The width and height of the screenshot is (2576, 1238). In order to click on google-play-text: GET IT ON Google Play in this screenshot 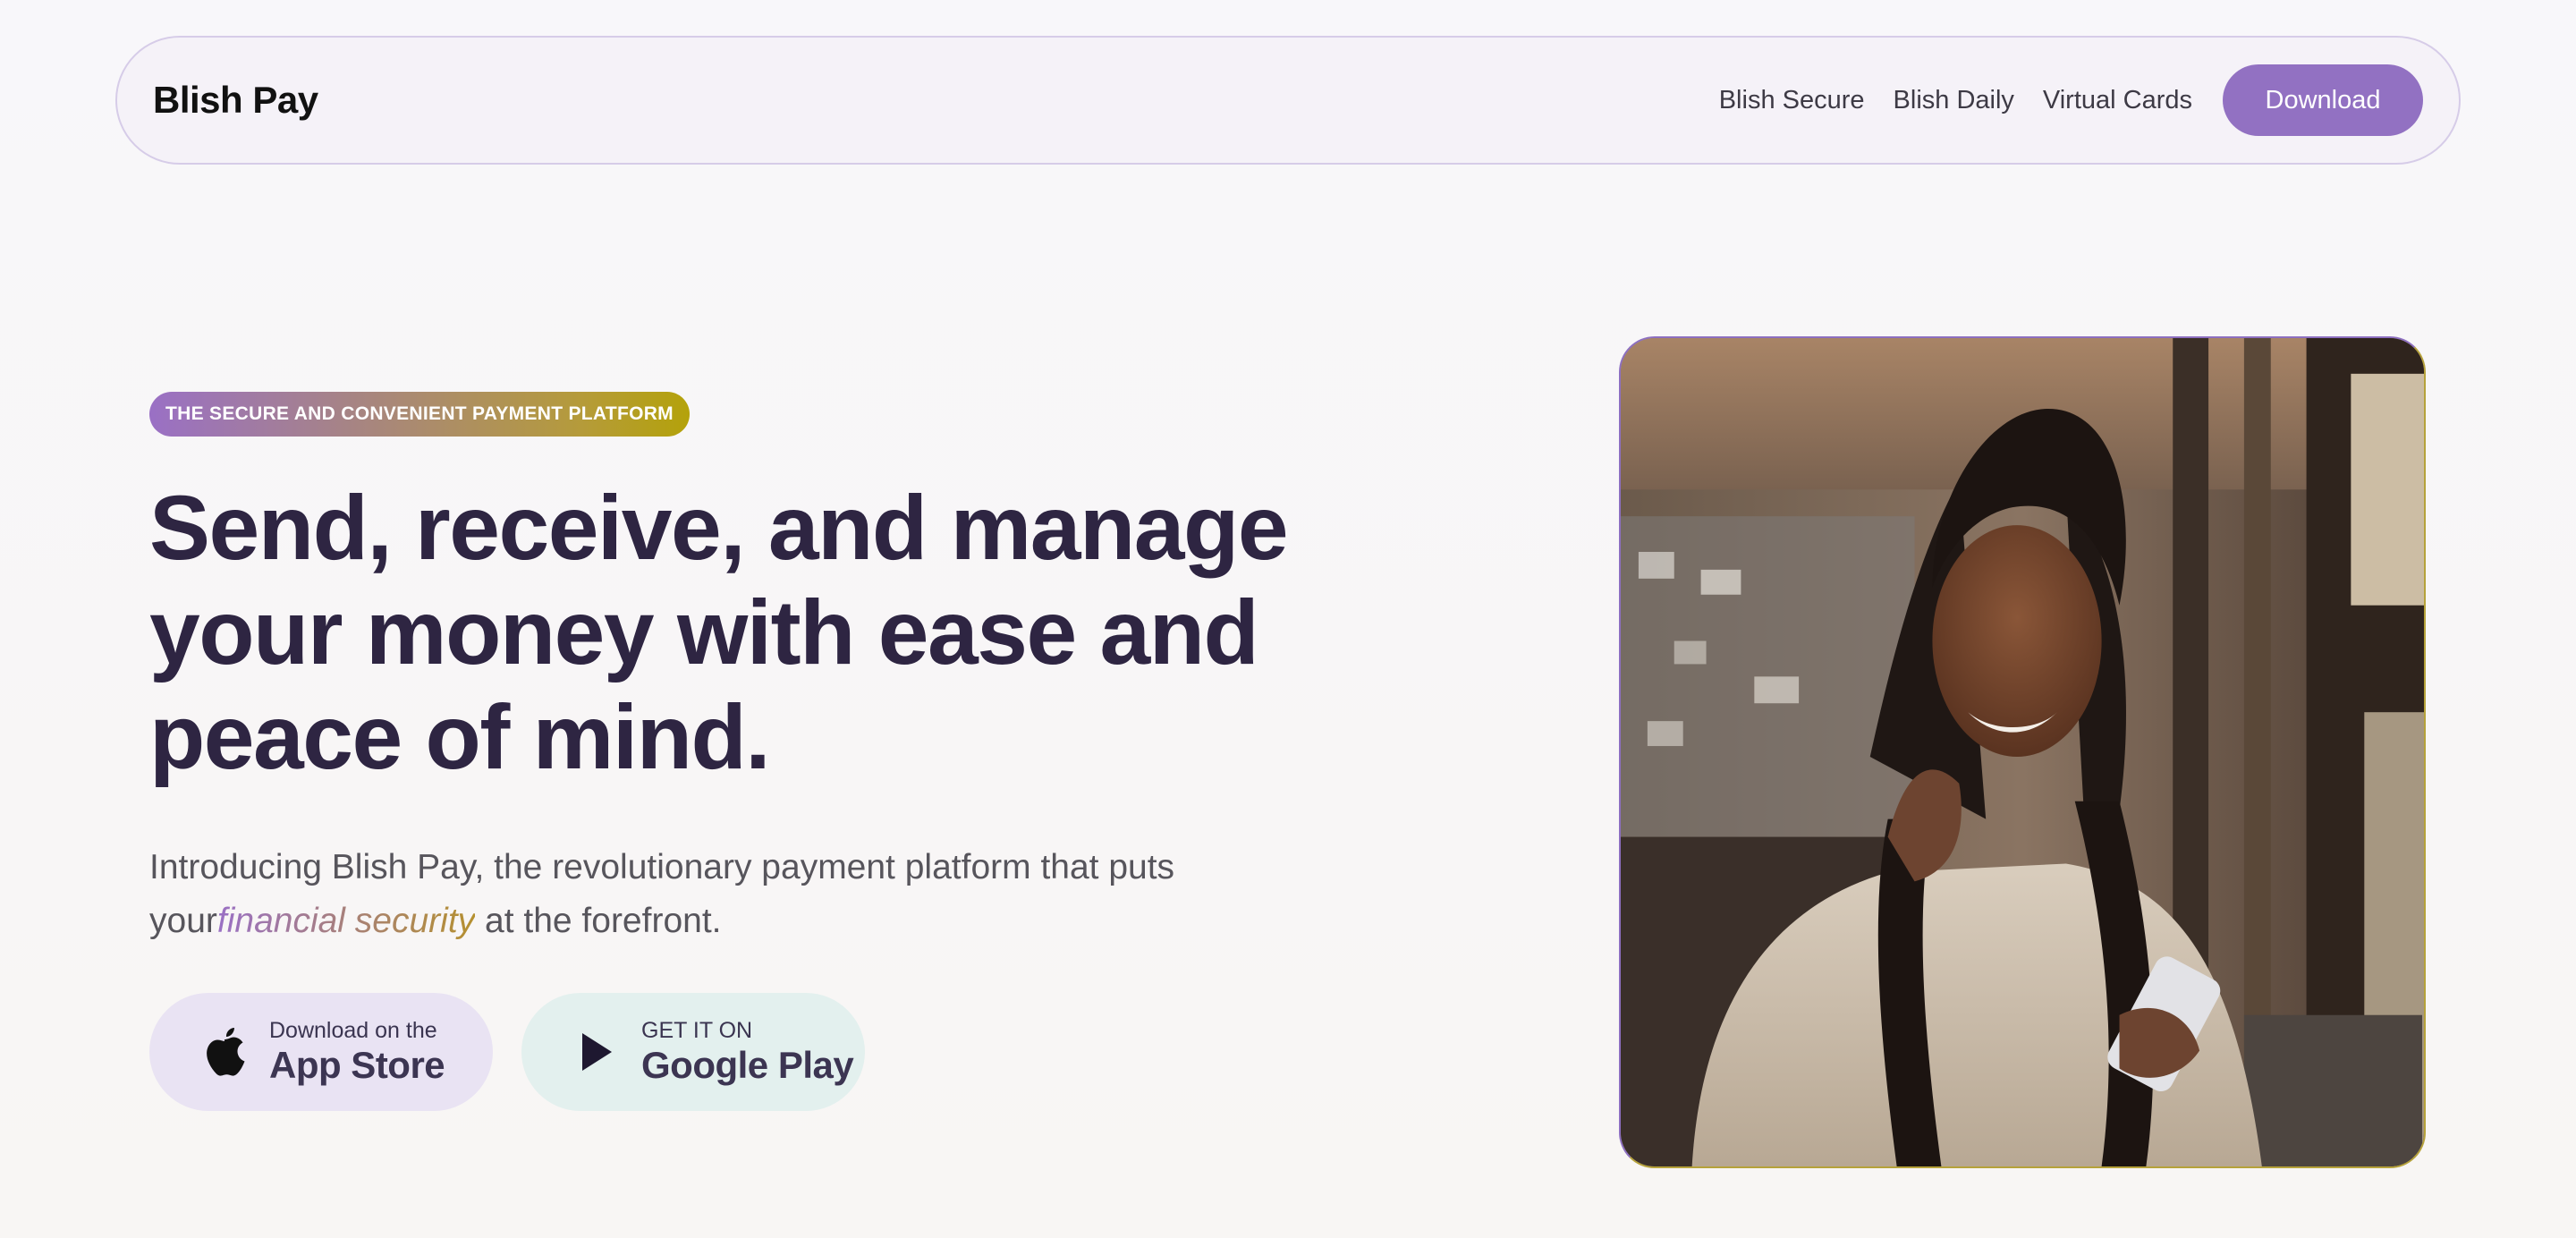, I will do `click(747, 1052)`.